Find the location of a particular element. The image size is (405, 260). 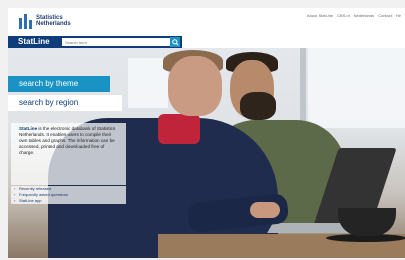

search-button is located at coordinates (175, 42).